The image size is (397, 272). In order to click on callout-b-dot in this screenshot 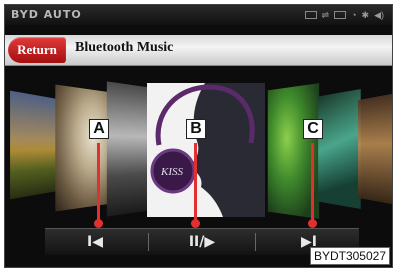, I will do `click(195, 223)`.